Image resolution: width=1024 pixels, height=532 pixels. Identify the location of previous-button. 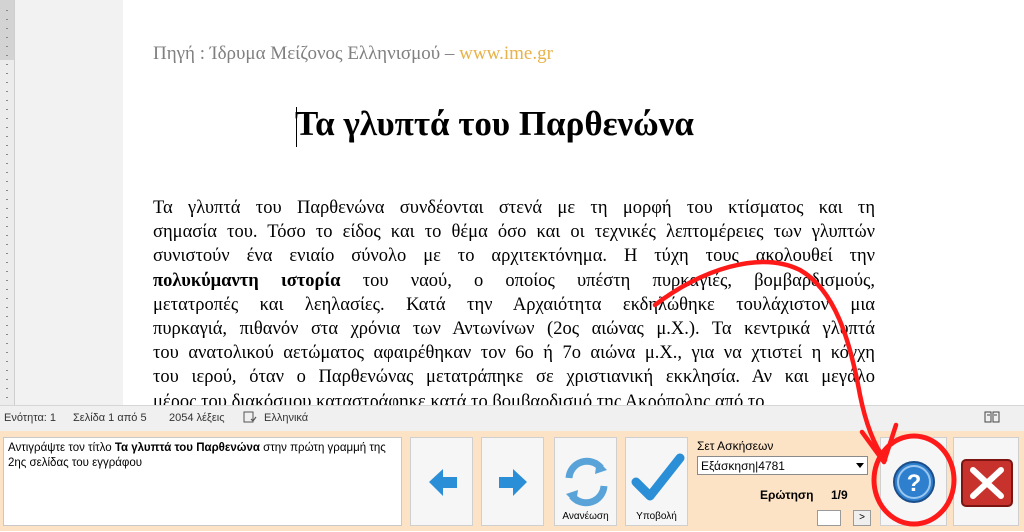
(441, 481).